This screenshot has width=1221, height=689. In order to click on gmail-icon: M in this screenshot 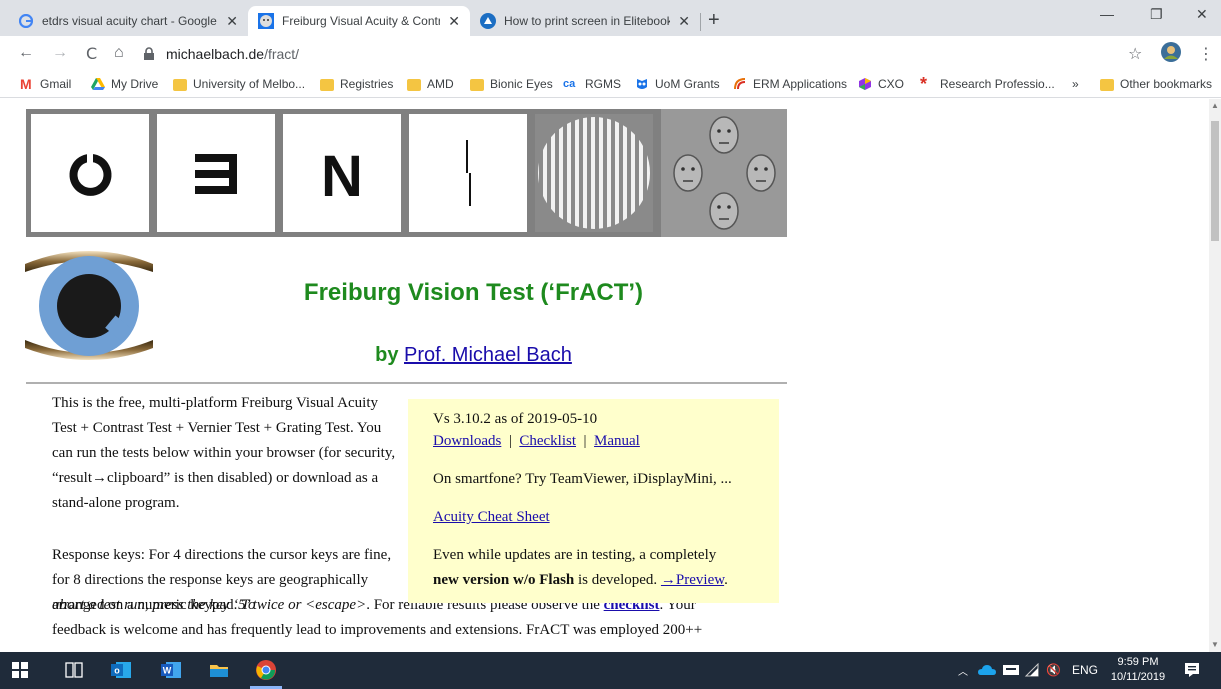, I will do `click(26, 84)`.